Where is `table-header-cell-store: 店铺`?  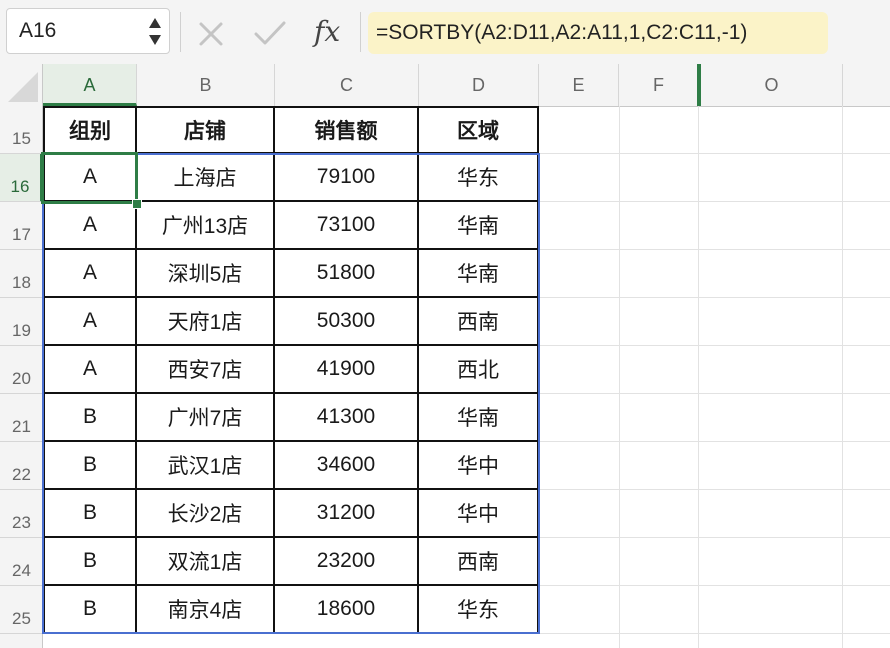 table-header-cell-store: 店铺 is located at coordinates (206, 130).